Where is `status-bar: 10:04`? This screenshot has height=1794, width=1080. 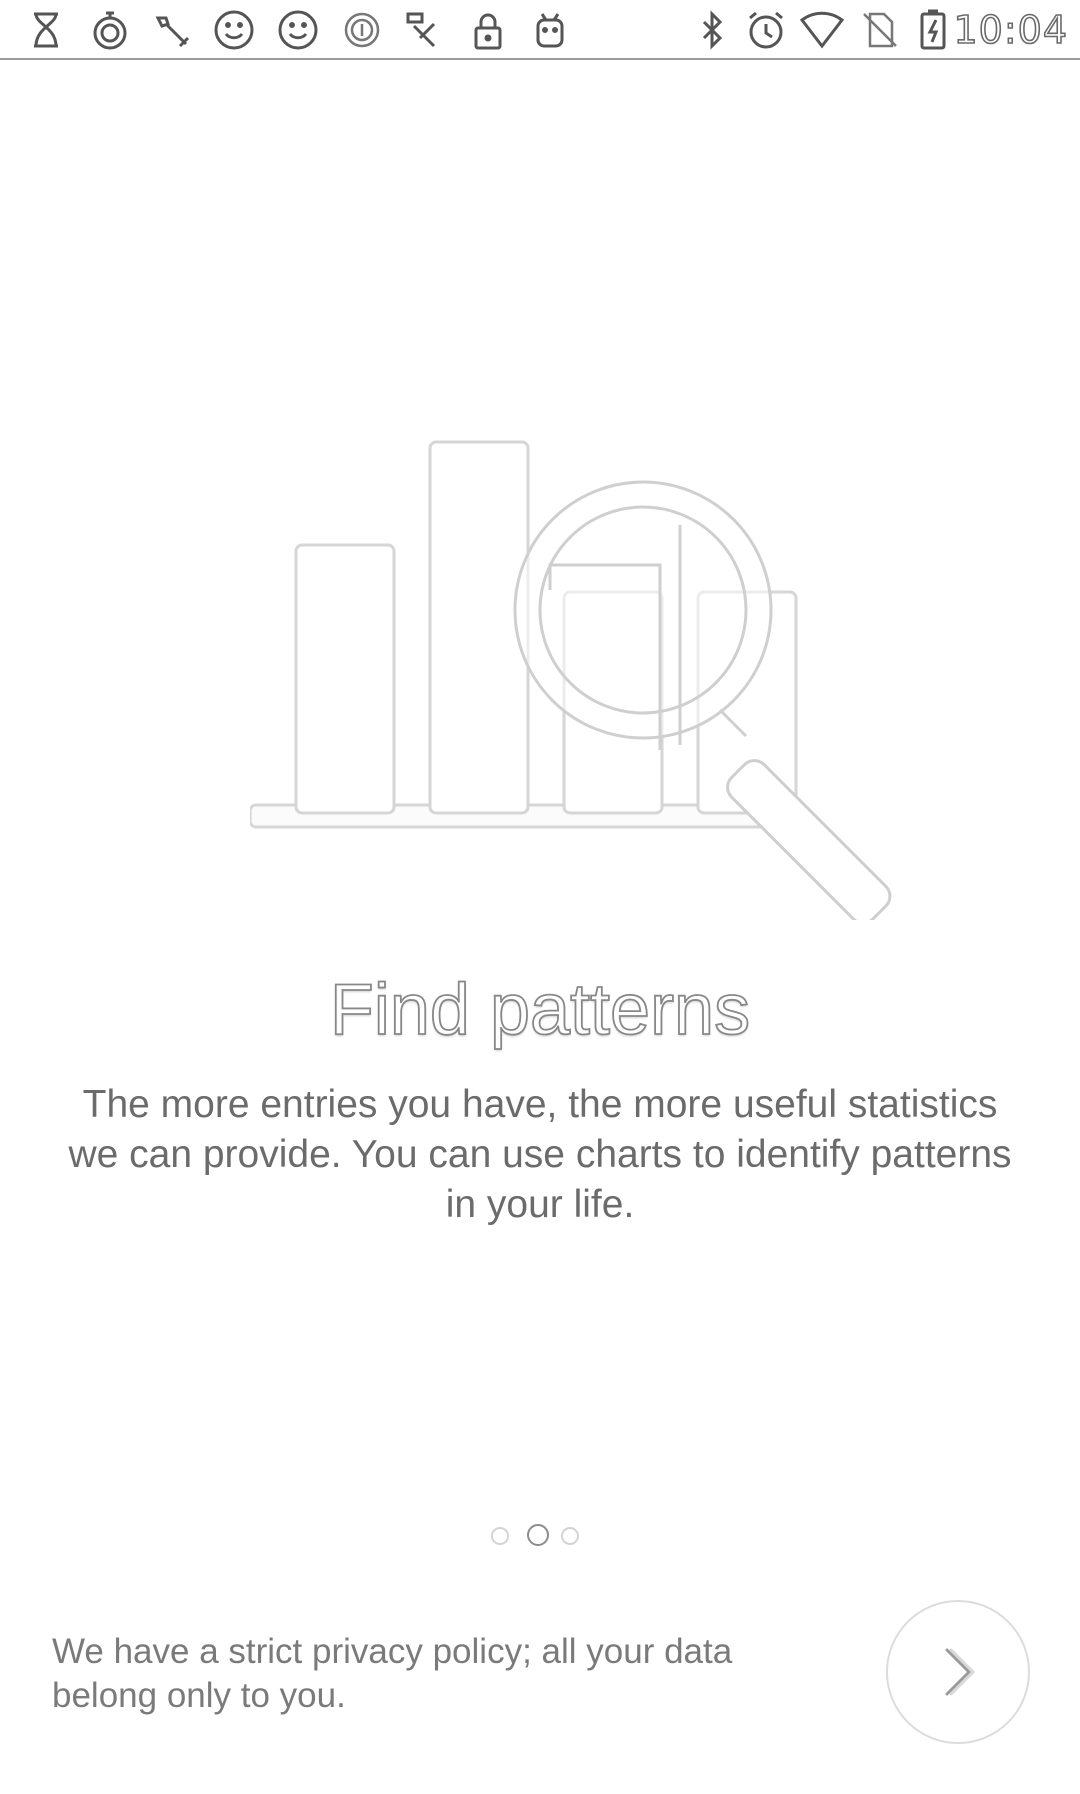
status-bar: 10:04 is located at coordinates (540, 30).